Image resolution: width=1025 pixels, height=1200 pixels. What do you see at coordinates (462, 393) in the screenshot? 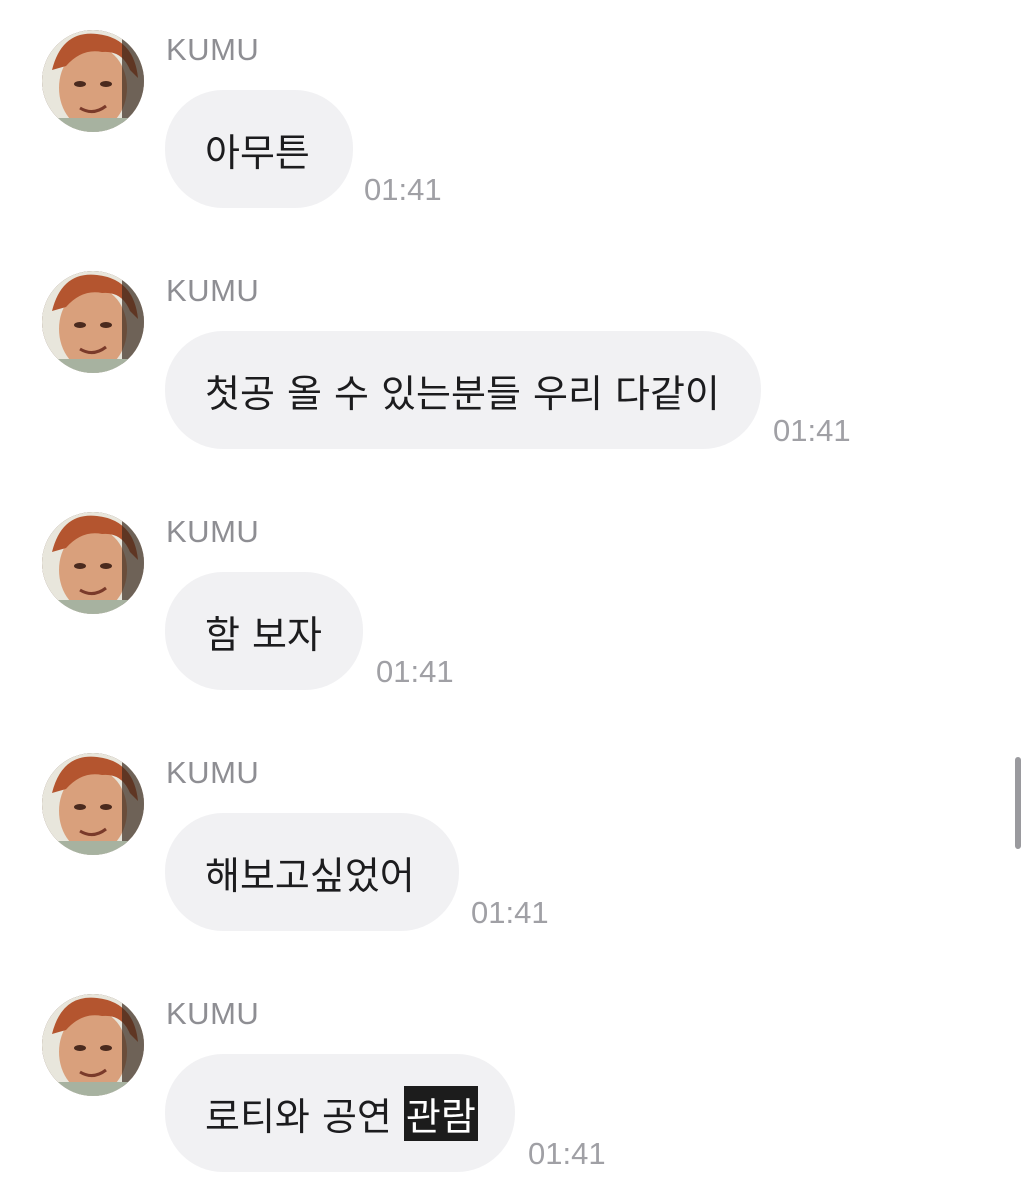
I see `message-text: 첫공 올 수 있는분들 우리 다같이` at bounding box center [462, 393].